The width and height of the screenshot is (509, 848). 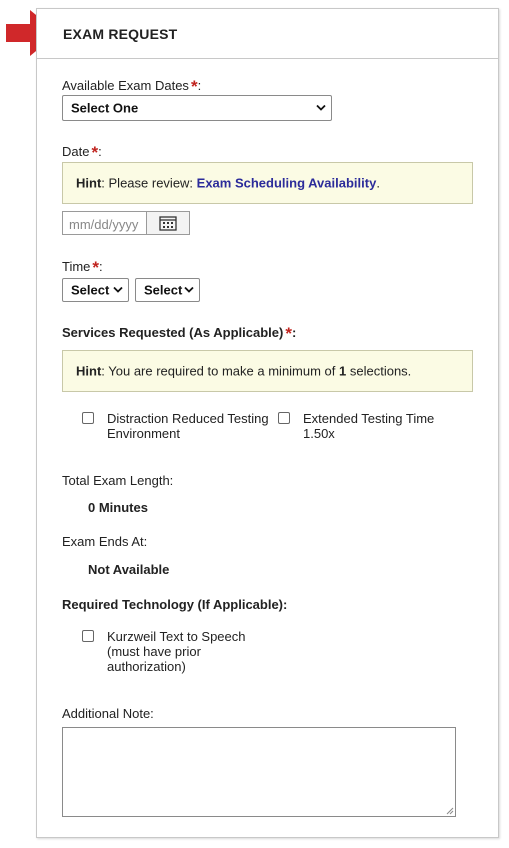 What do you see at coordinates (105, 541) in the screenshot?
I see `ends-at-label: Exam Ends At:` at bounding box center [105, 541].